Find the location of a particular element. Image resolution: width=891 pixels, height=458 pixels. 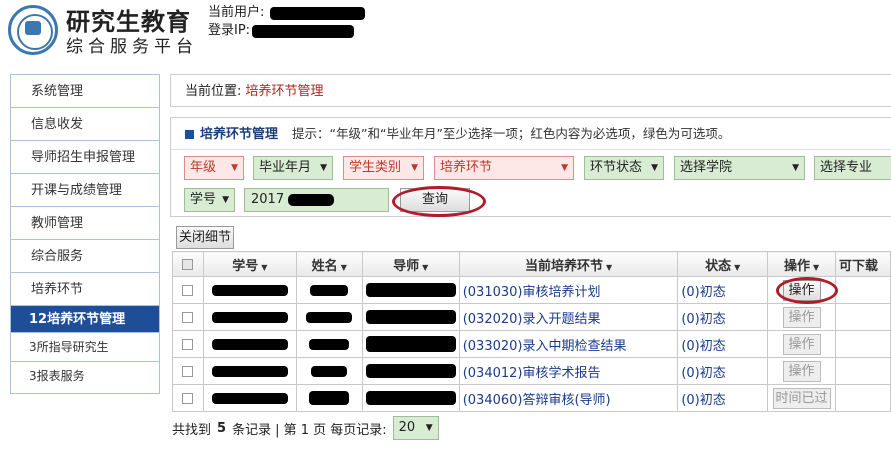

table-row: (031030)审核培养计划 (0)初态 操作 is located at coordinates (531, 290).